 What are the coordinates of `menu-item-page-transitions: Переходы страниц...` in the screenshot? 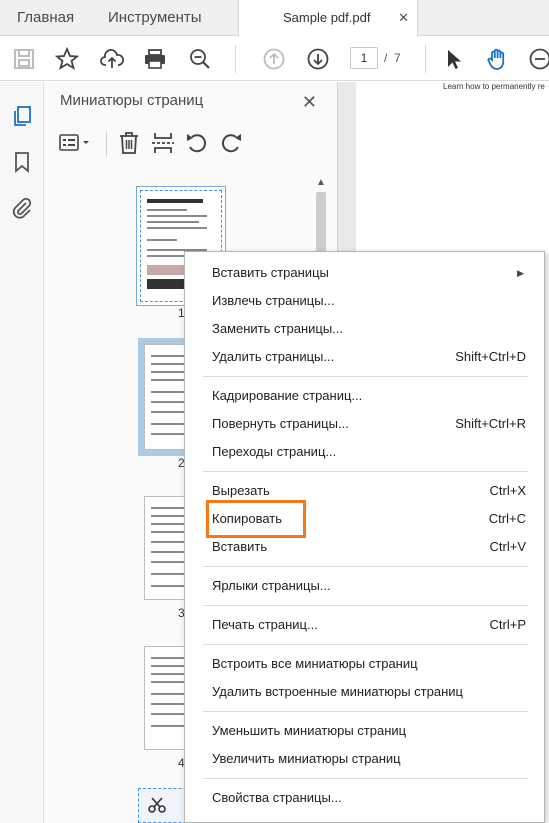 It's located at (364, 452).